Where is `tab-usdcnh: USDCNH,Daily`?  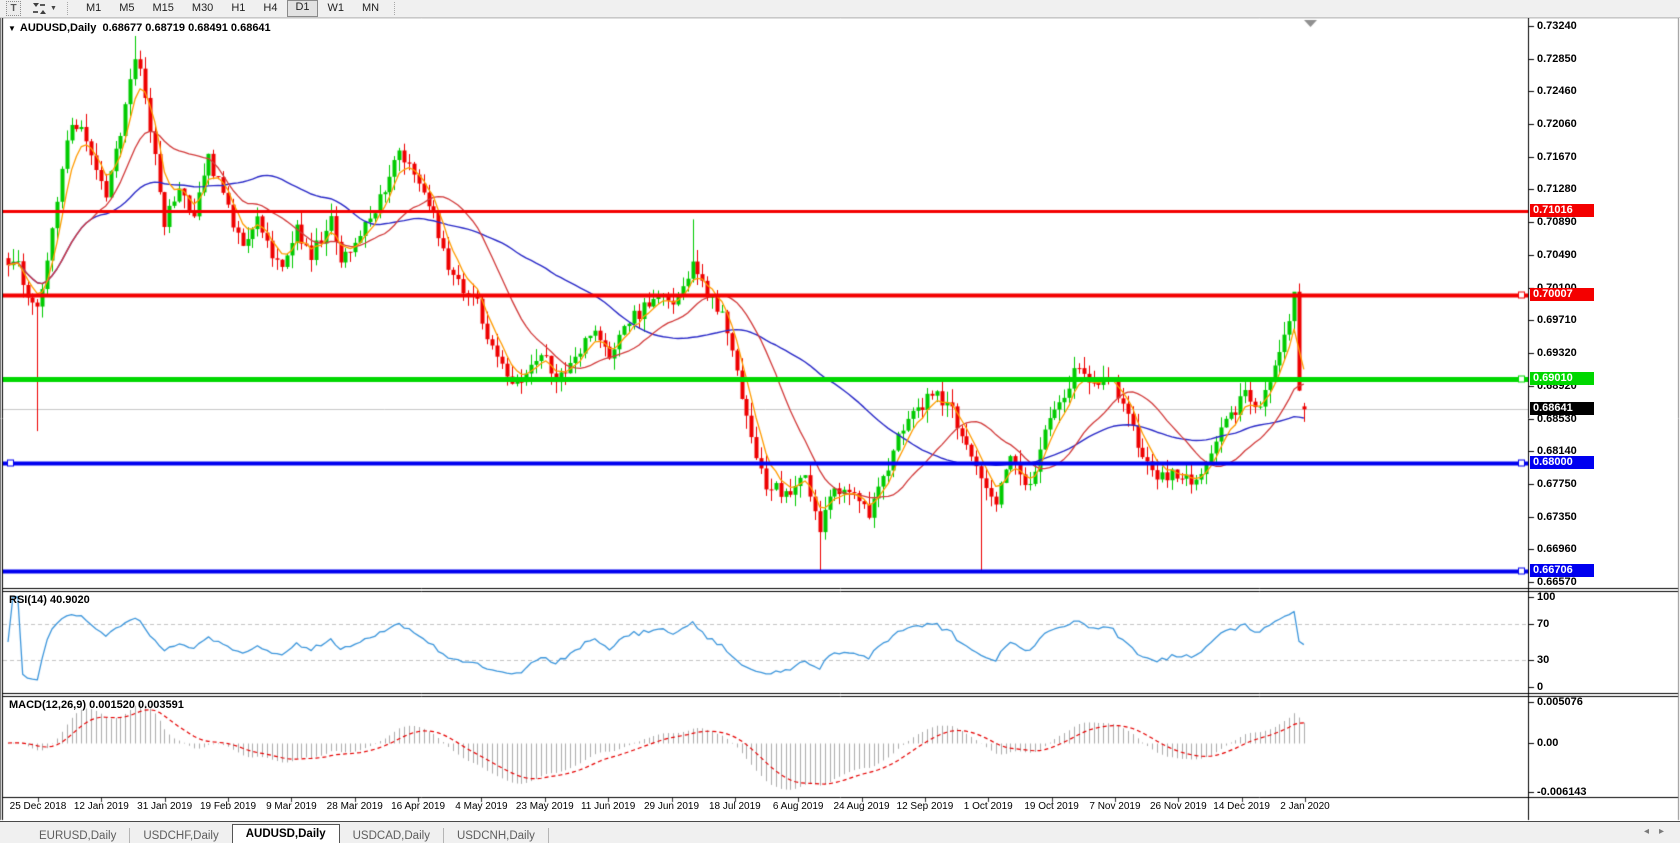 tab-usdcnh: USDCNH,Daily is located at coordinates (496, 835).